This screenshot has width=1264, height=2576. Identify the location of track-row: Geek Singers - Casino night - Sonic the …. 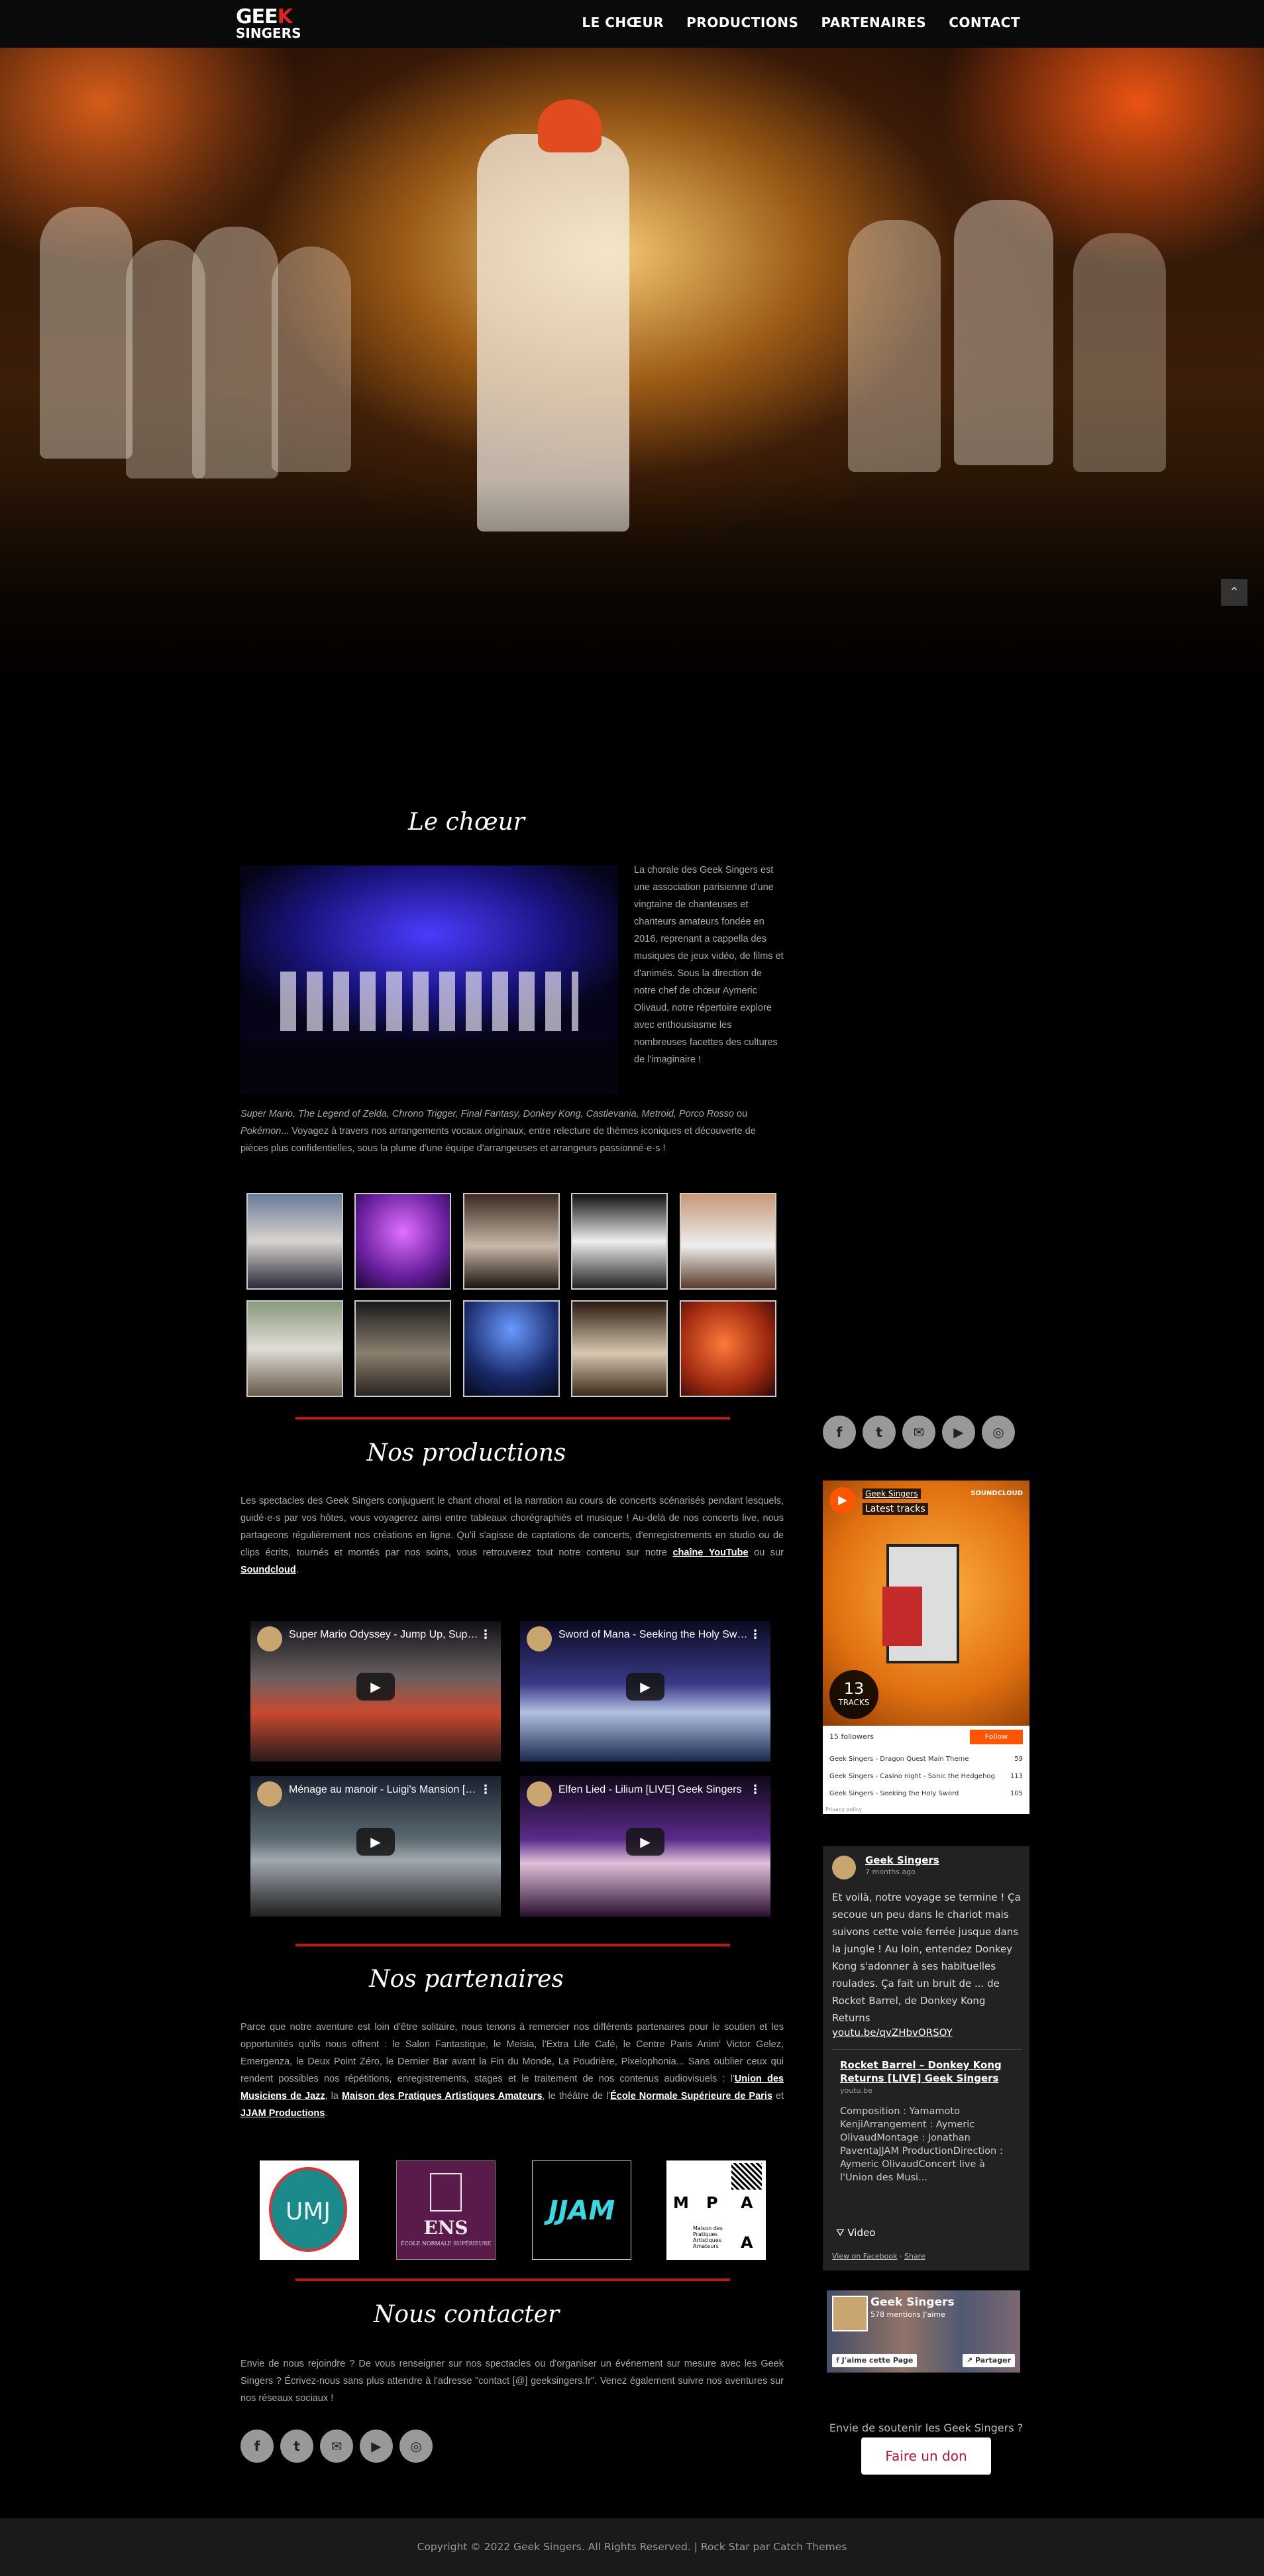
(926, 1776).